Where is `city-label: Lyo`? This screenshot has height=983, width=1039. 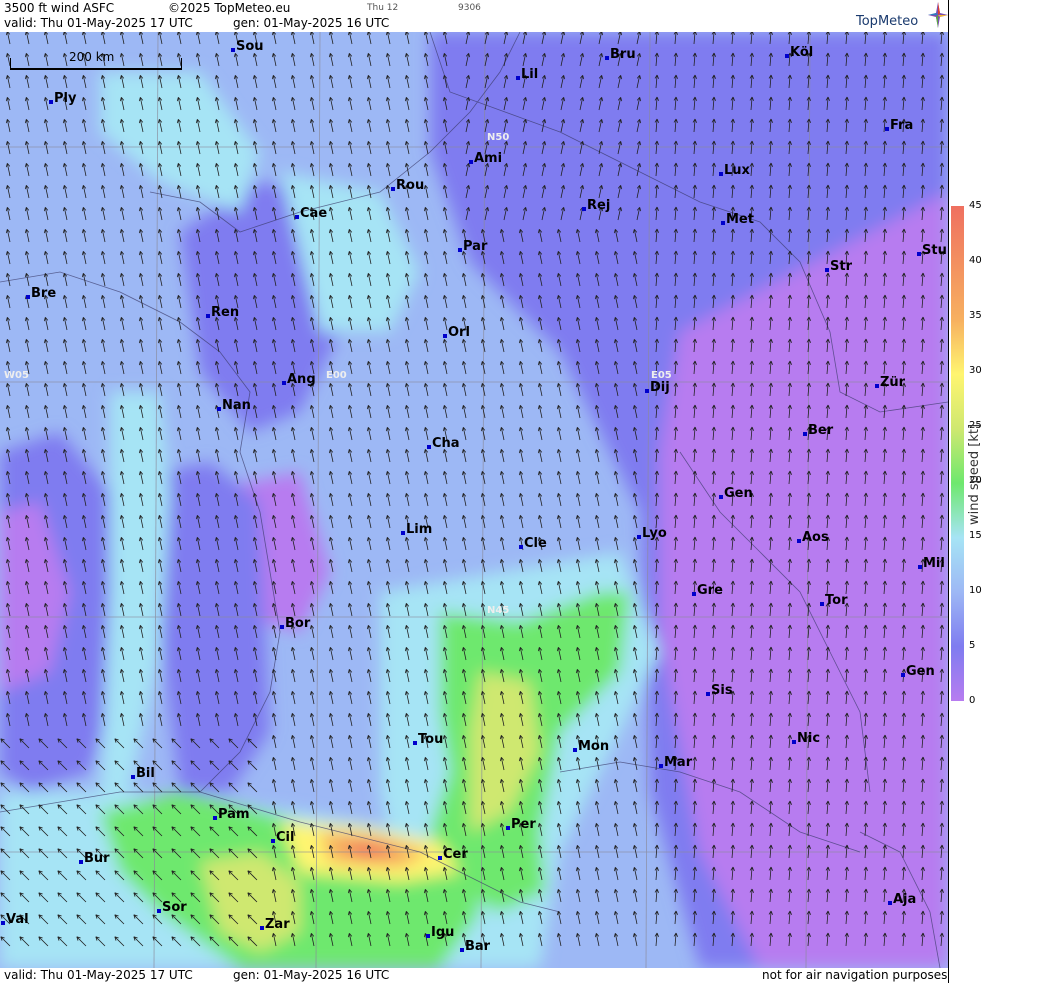
city-label: Lyo is located at coordinates (652, 533).